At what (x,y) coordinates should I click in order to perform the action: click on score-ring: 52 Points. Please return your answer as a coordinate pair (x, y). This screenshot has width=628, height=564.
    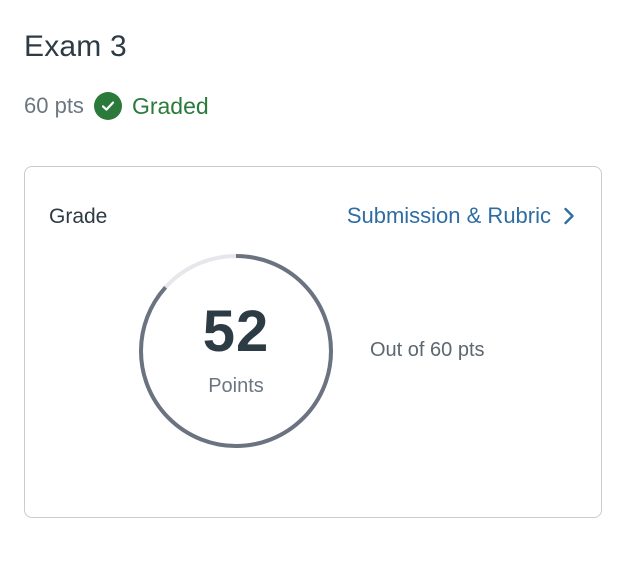
    Looking at the image, I should click on (236, 351).